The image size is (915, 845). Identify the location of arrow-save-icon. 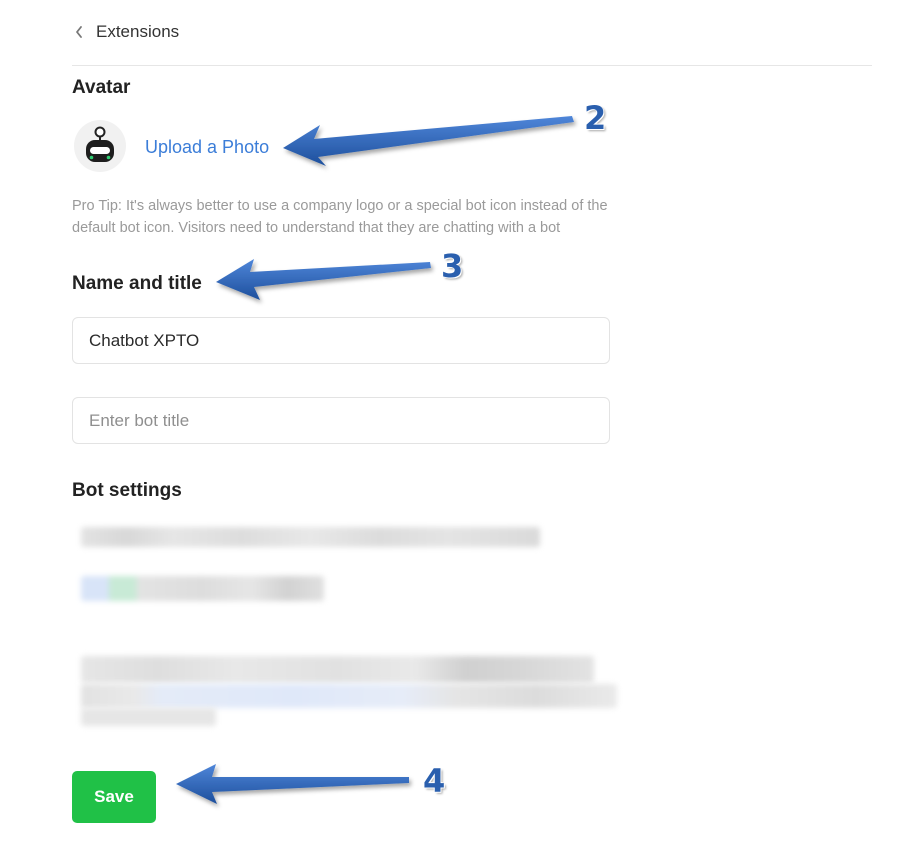
(292, 784).